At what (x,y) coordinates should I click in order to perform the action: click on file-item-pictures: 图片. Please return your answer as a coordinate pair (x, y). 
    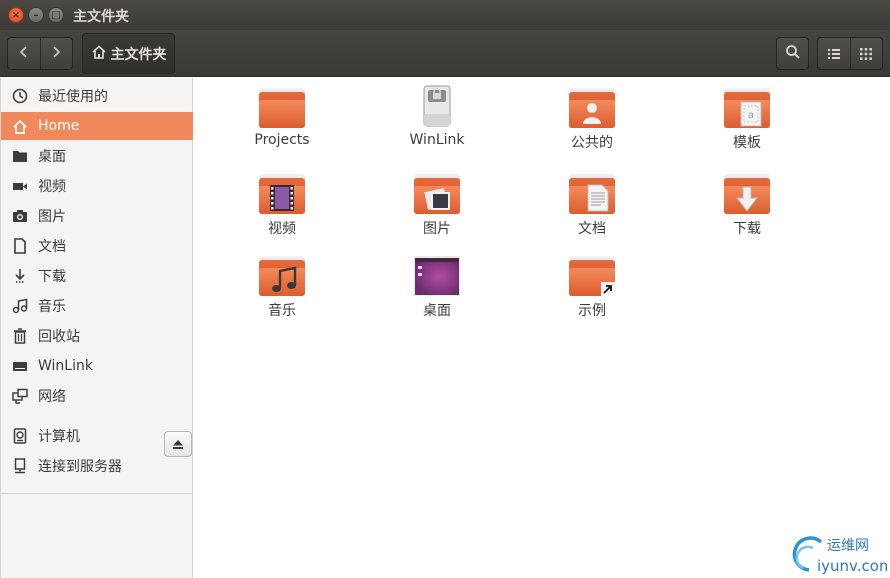
    Looking at the image, I should click on (437, 204).